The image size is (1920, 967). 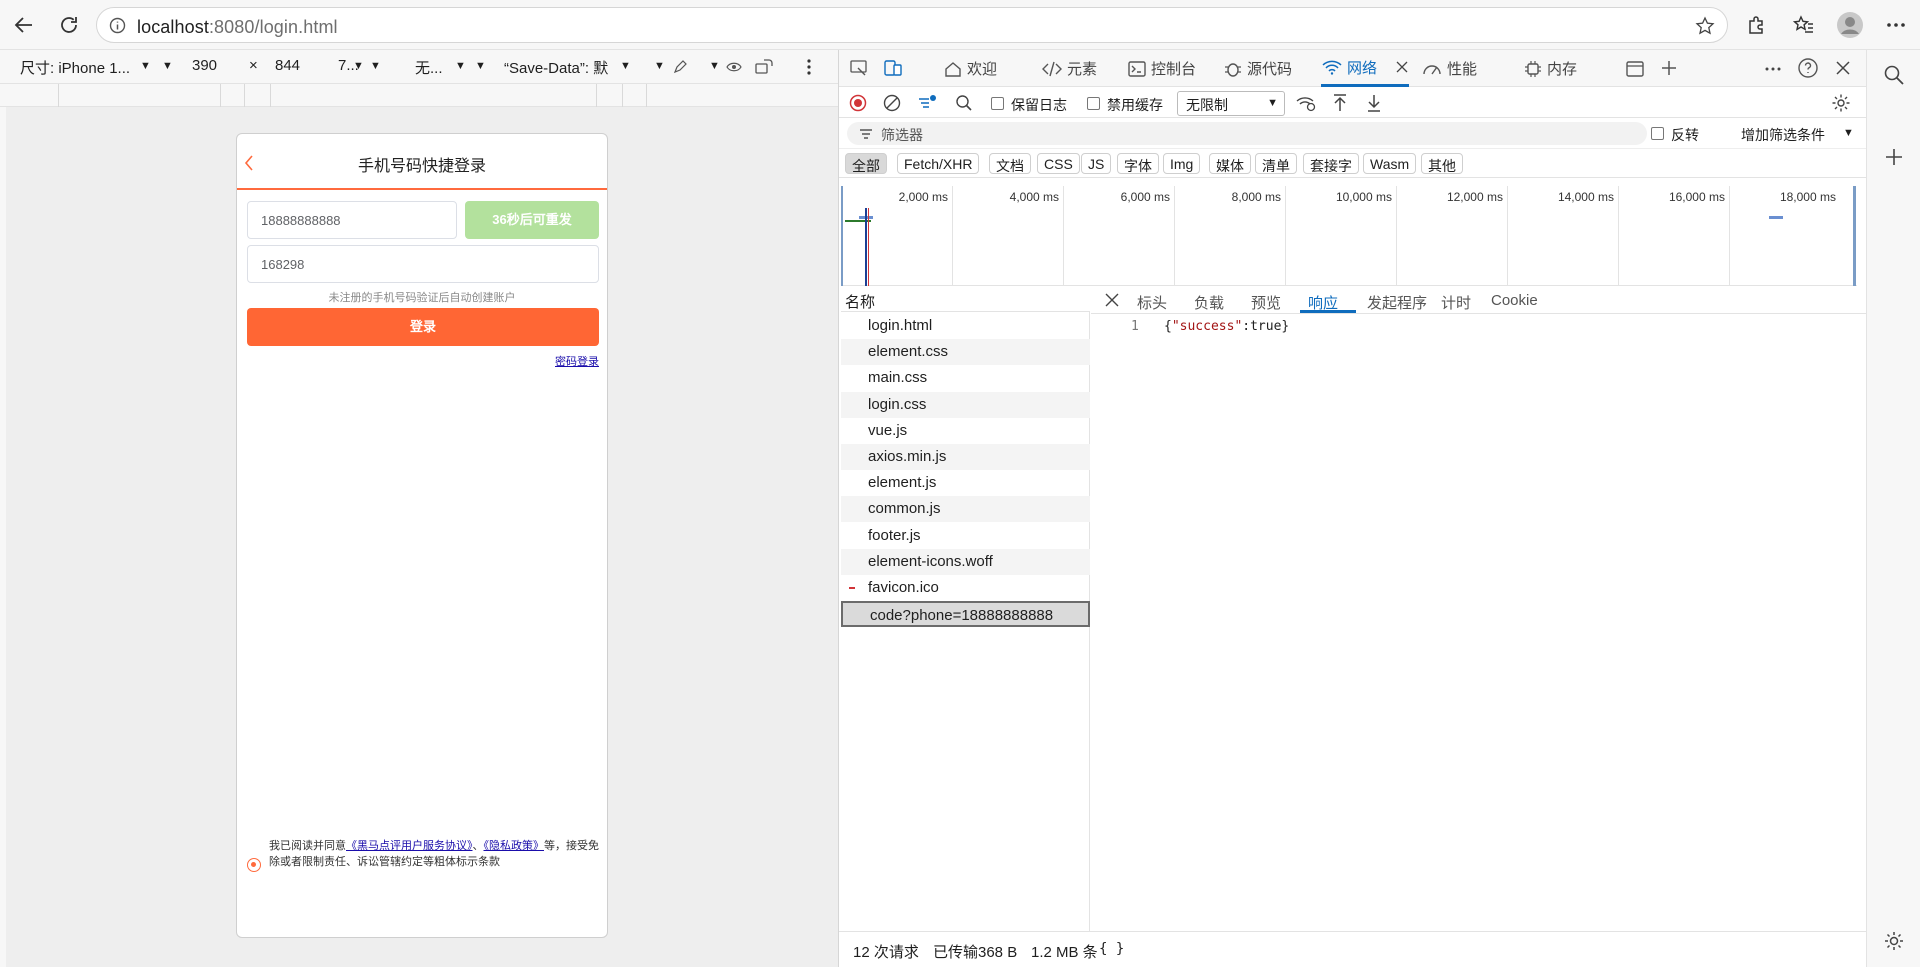 I want to click on login-button: 登录, so click(x=423, y=327).